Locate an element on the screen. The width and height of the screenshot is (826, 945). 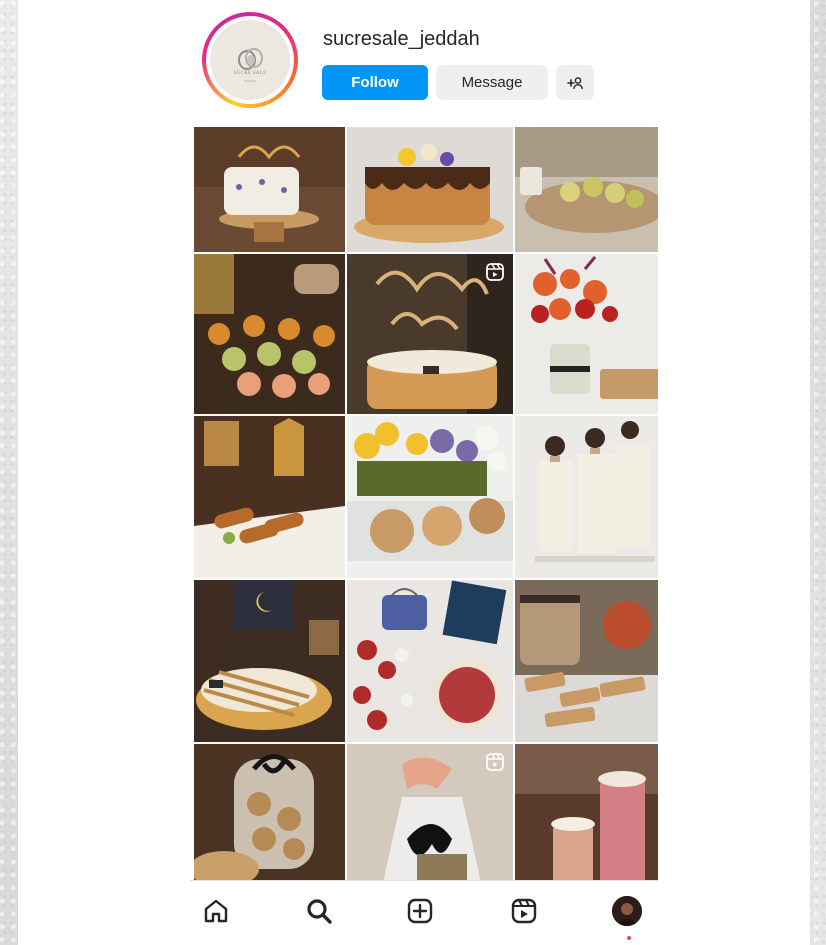
message-button: Message is located at coordinates (492, 82).